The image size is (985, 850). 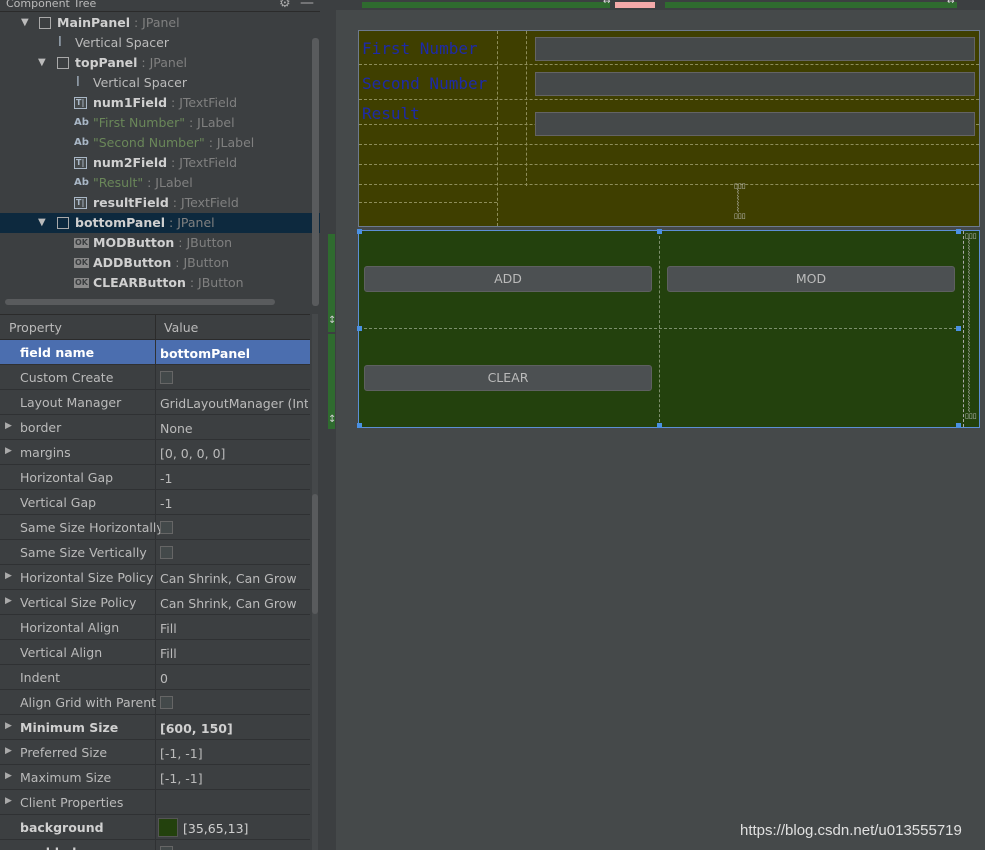 What do you see at coordinates (160, 263) in the screenshot?
I see `tree-node-addbutton: OK ADDButton : JButton` at bounding box center [160, 263].